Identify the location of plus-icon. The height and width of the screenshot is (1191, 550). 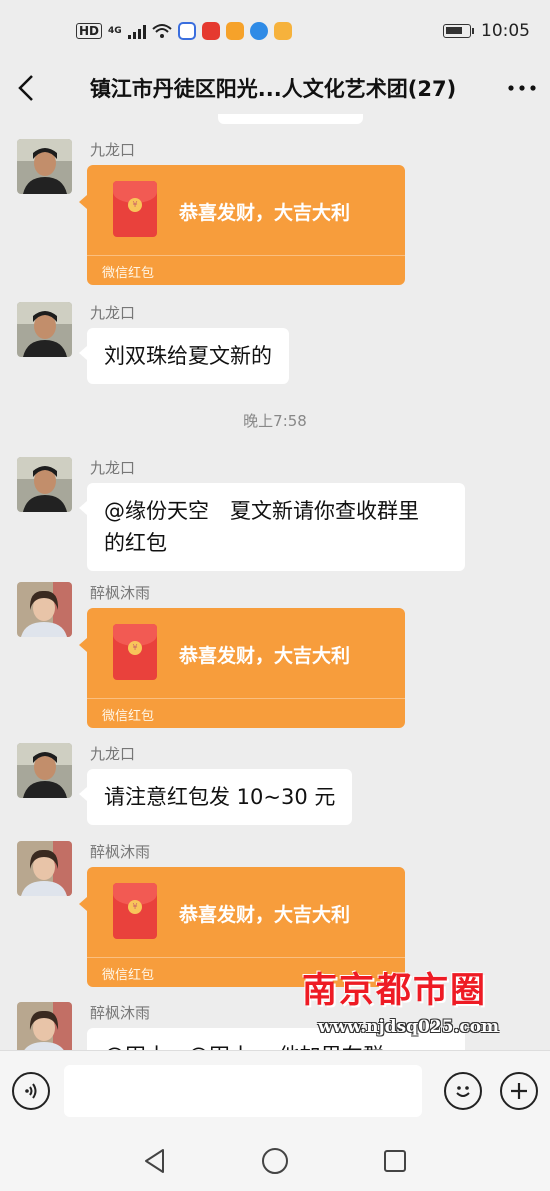
(519, 1090).